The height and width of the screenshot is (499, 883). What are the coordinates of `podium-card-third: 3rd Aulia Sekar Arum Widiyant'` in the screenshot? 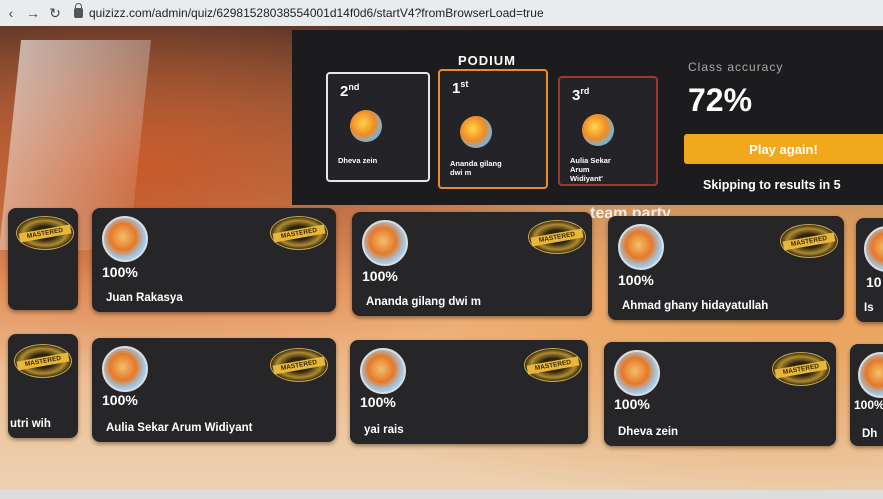 It's located at (608, 131).